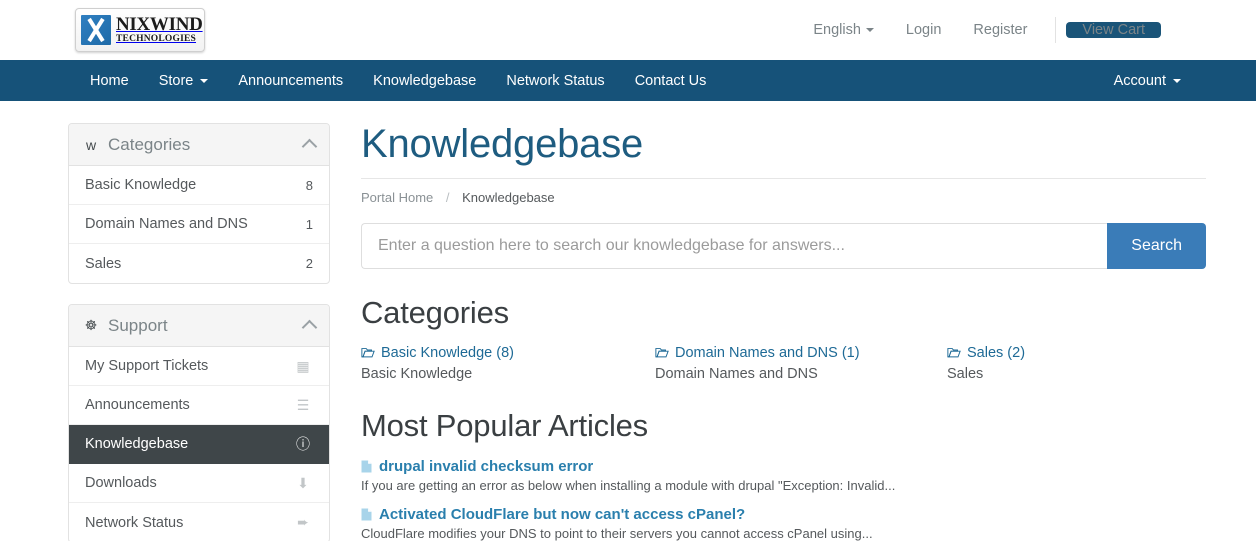 Image resolution: width=1256 pixels, height=541 pixels. What do you see at coordinates (424, 80) in the screenshot?
I see `nav-item-knowledgebase: Knowledgebase` at bounding box center [424, 80].